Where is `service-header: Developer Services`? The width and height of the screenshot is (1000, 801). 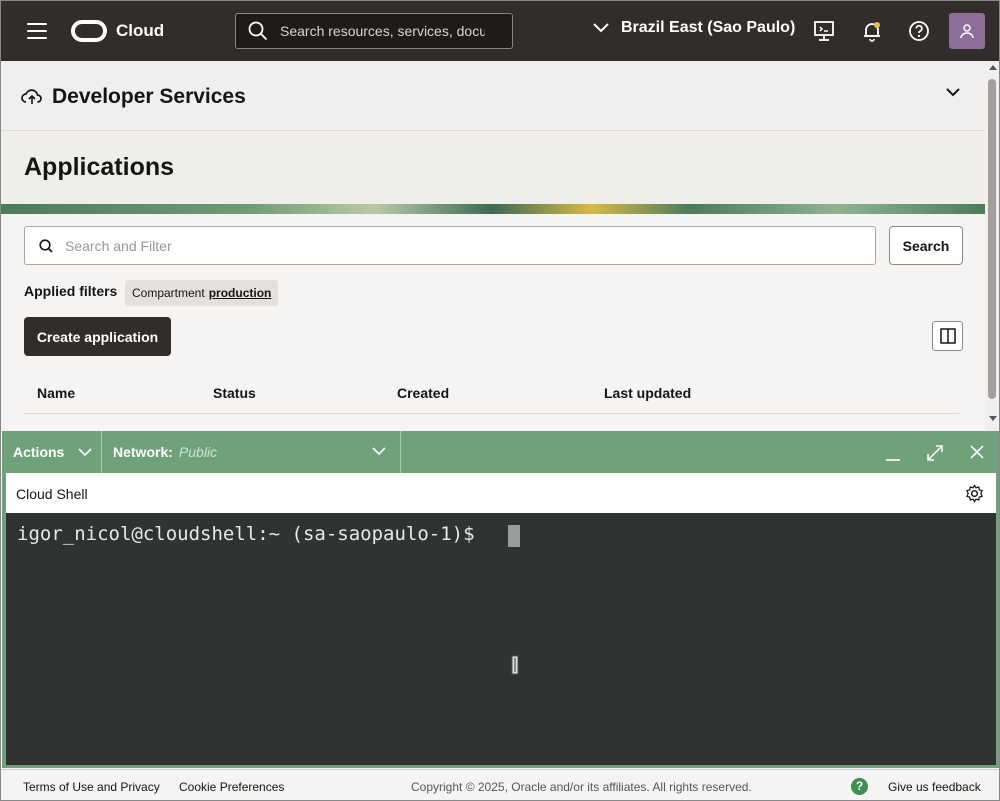 service-header: Developer Services is located at coordinates (493, 96).